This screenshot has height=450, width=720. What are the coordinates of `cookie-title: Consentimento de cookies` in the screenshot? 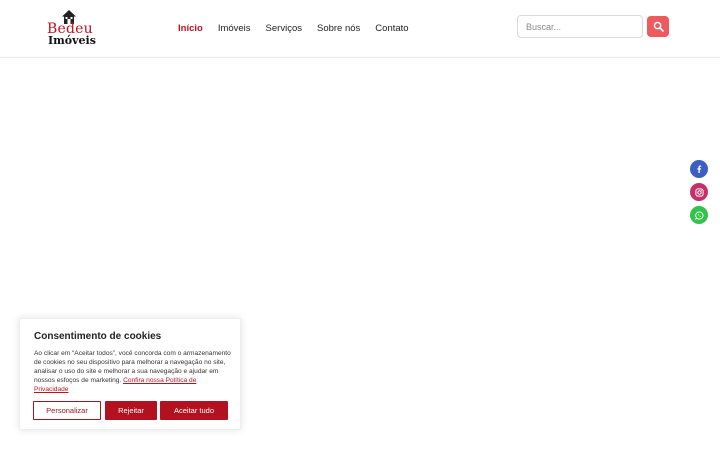 It's located at (98, 336).